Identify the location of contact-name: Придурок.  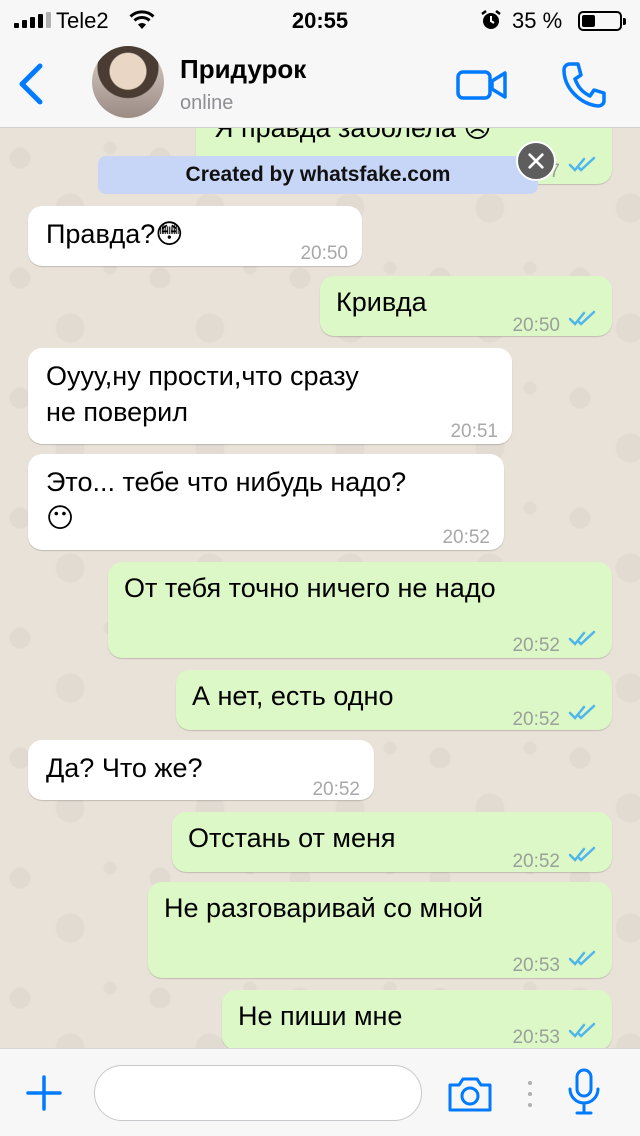
(243, 69).